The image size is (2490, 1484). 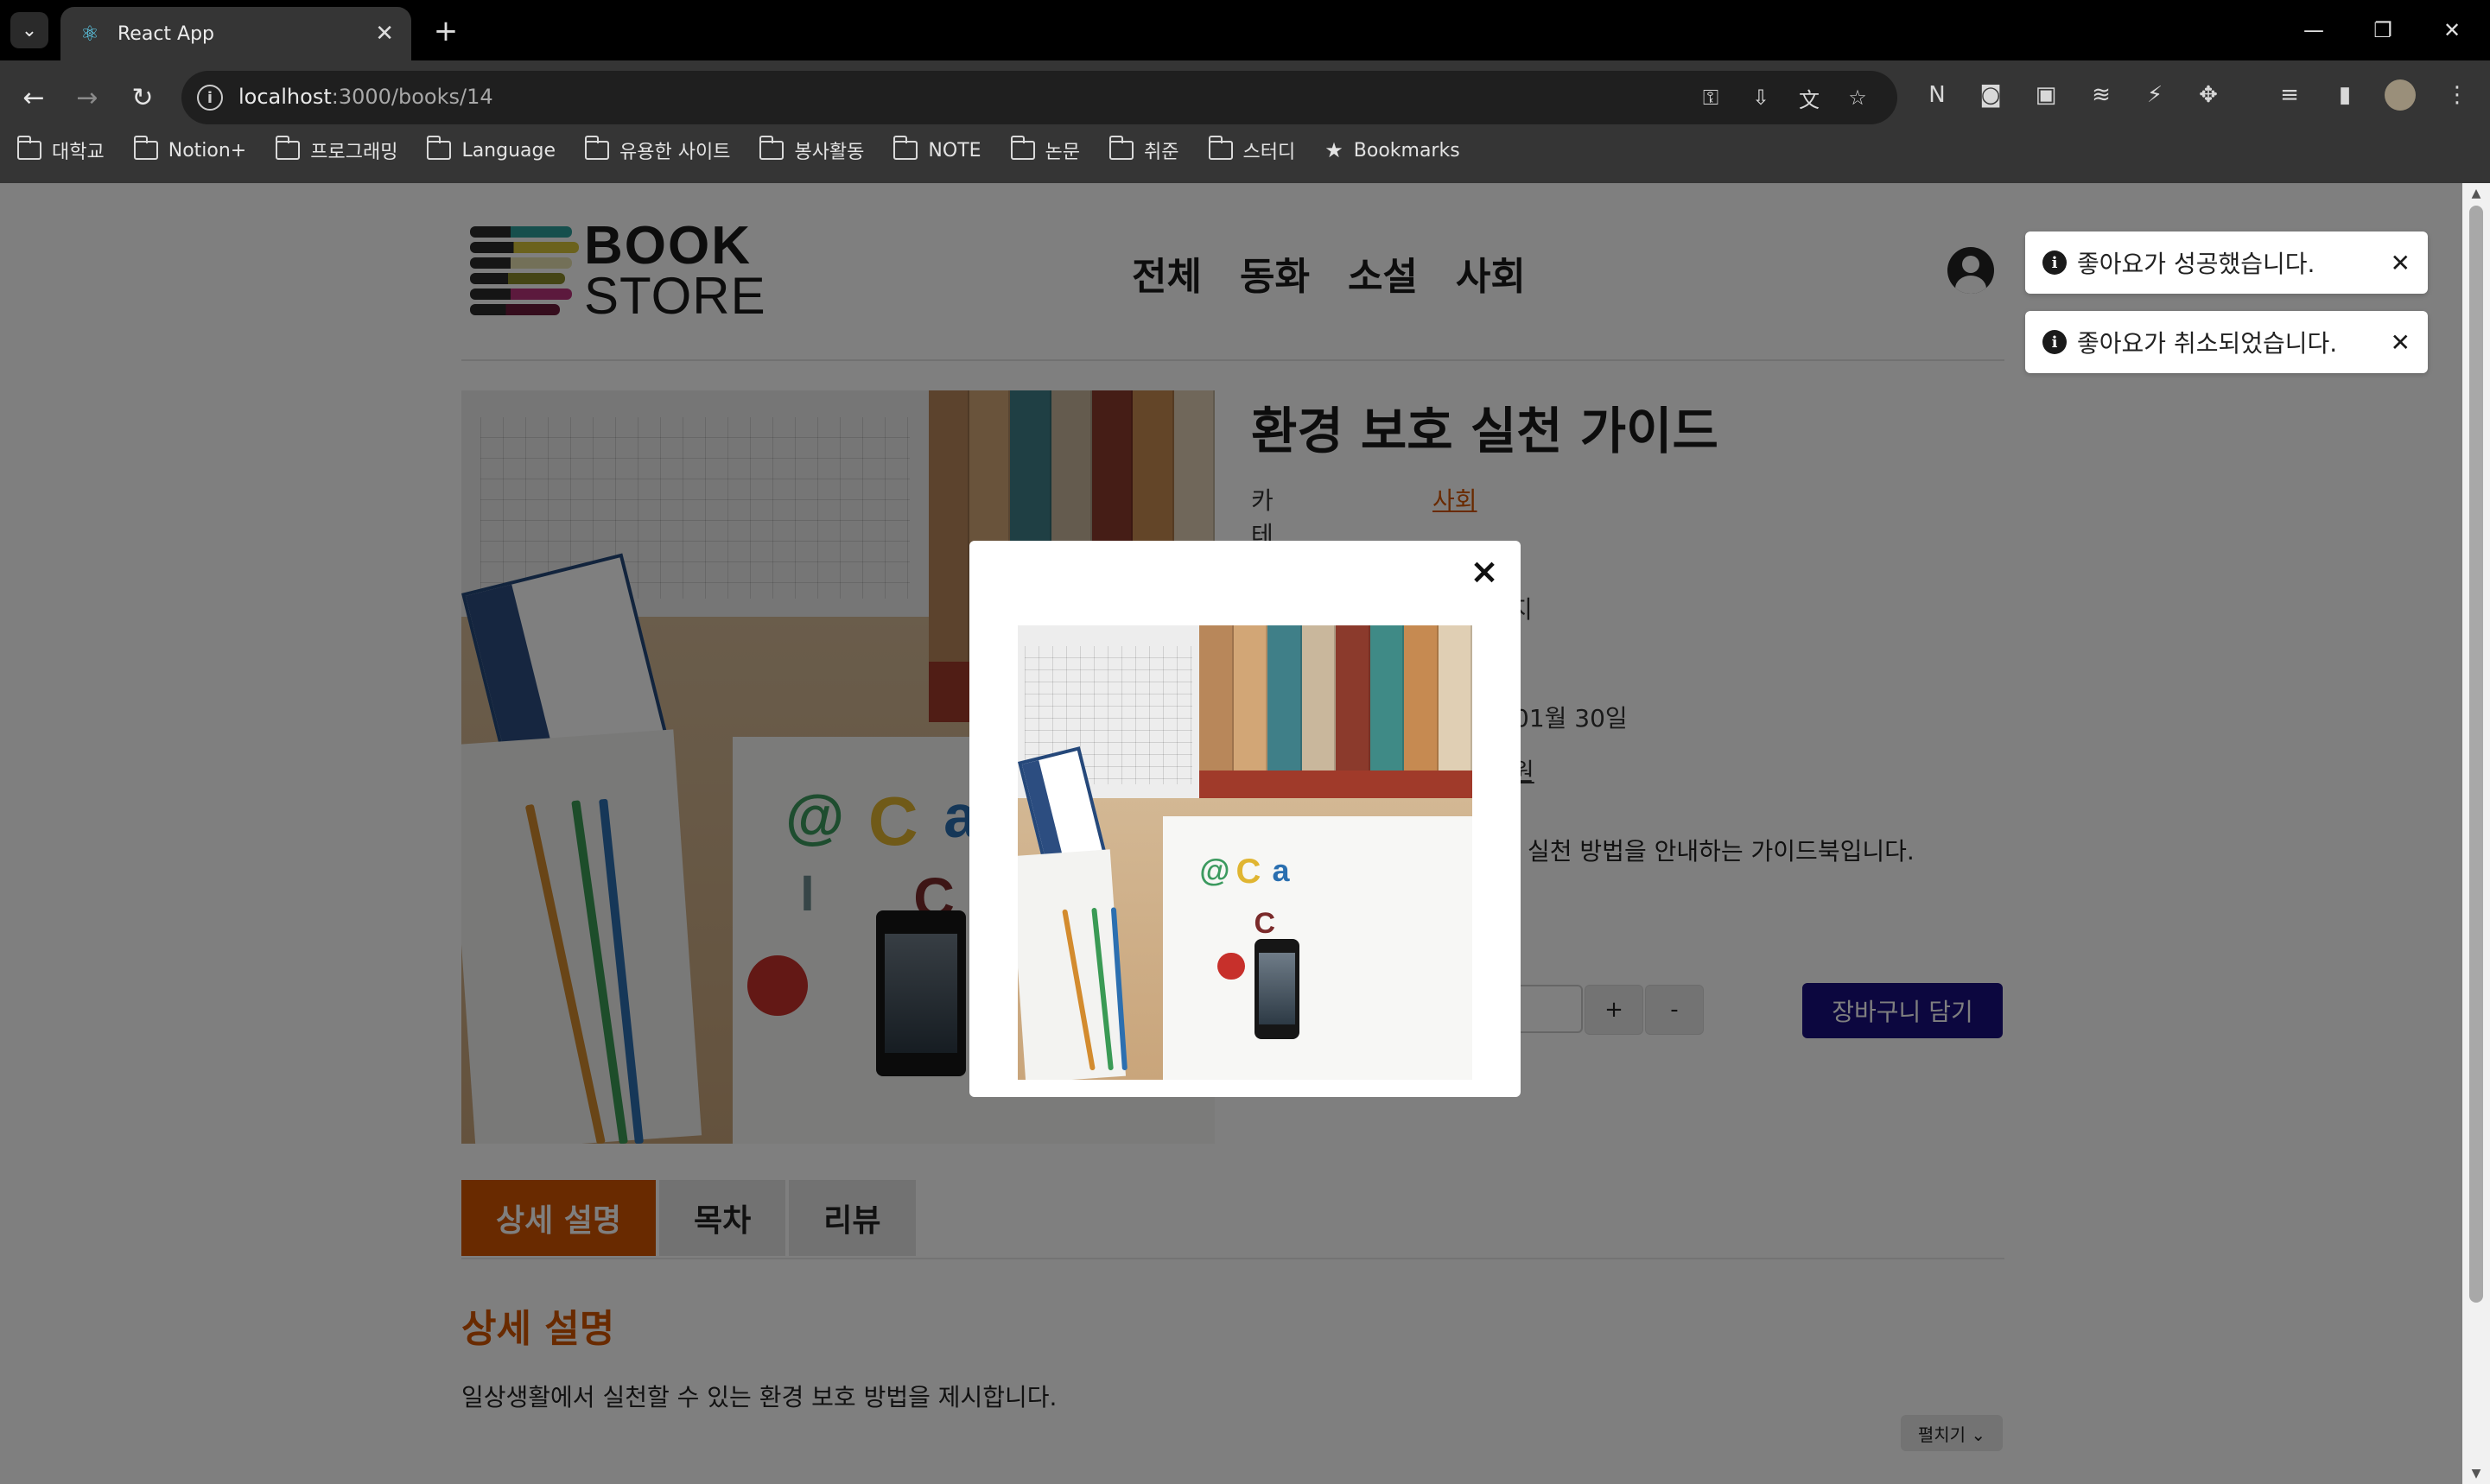 I want to click on translate-icon: 文, so click(x=1809, y=97).